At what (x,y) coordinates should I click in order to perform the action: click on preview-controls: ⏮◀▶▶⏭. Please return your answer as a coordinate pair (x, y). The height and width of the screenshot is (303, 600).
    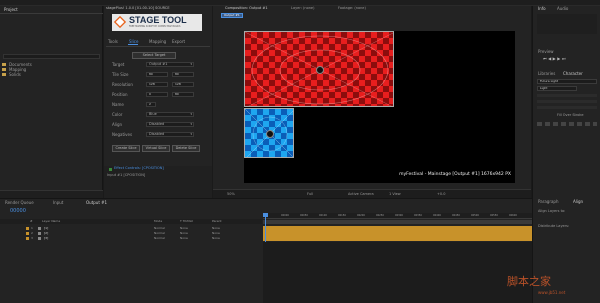
    Looking at the image, I should click on (566, 58).